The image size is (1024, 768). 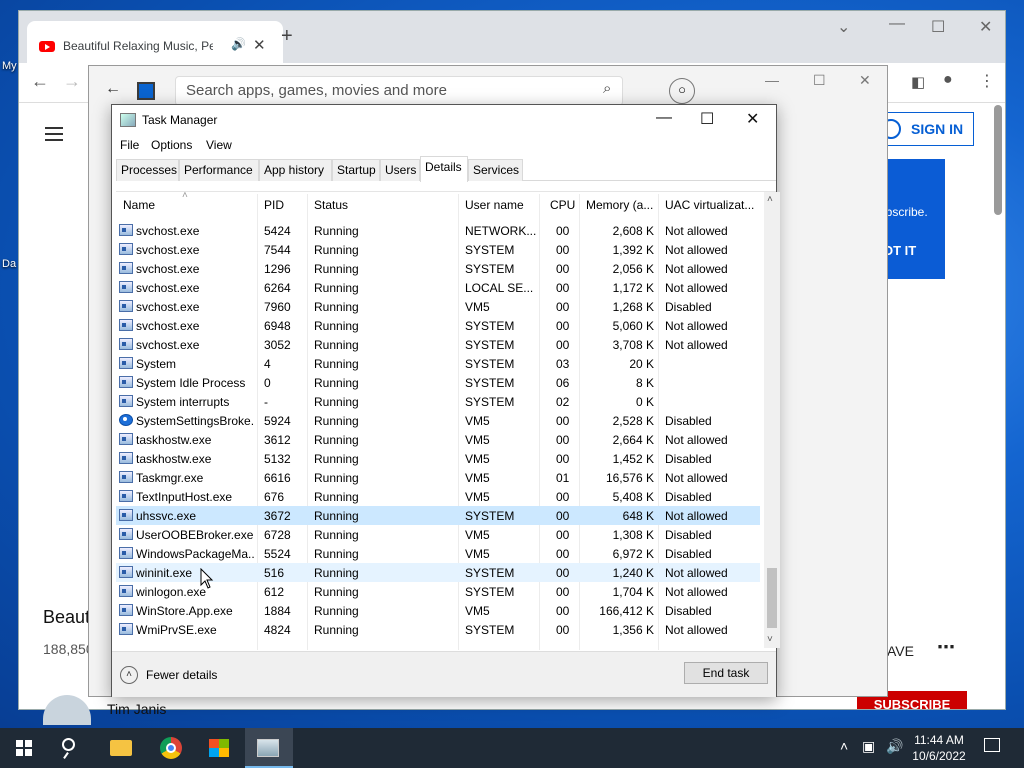 I want to click on tab-services: Services, so click(x=495, y=170).